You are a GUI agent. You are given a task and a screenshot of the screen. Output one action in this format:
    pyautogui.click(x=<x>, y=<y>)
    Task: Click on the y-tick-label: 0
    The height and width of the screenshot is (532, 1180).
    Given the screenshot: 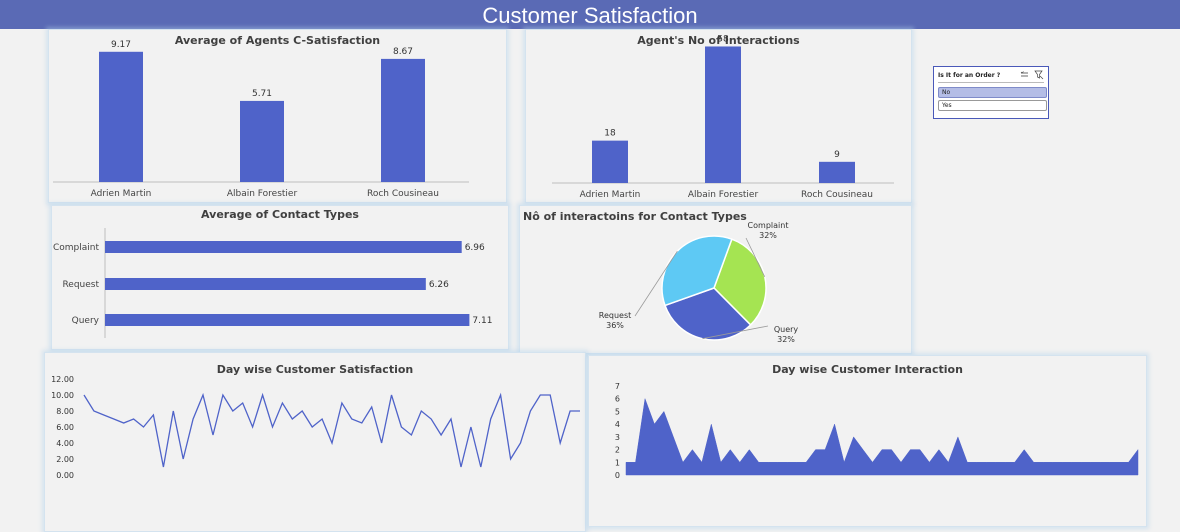 What is the action you would take?
    pyautogui.click(x=617, y=475)
    